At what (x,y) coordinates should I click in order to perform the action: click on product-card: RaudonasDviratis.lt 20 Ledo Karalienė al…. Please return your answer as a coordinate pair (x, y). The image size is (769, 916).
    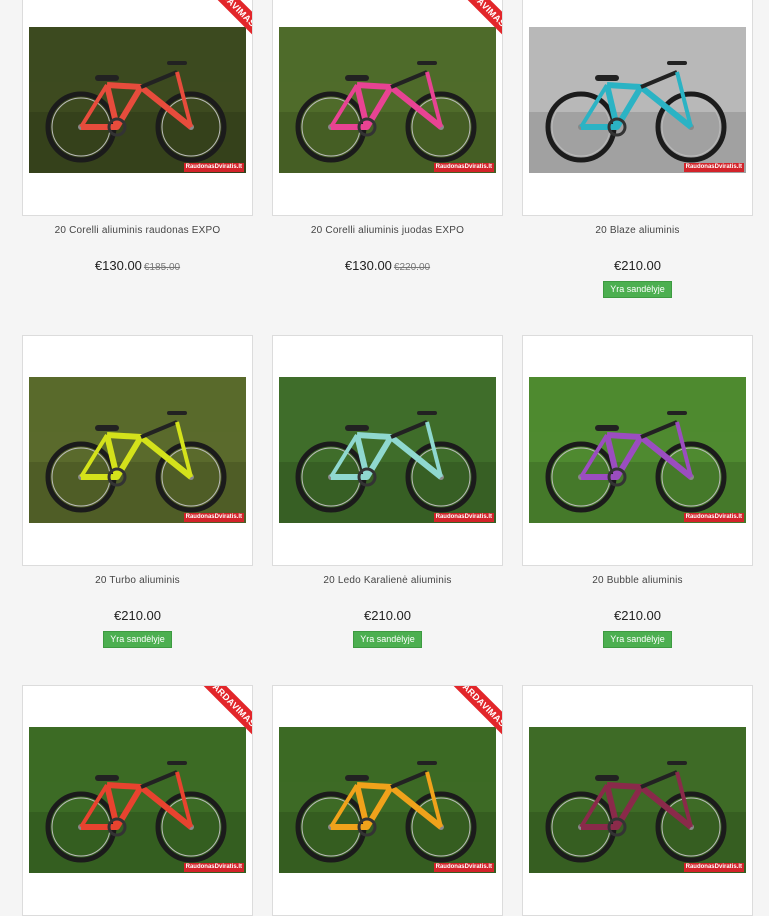
    Looking at the image, I should click on (387, 491).